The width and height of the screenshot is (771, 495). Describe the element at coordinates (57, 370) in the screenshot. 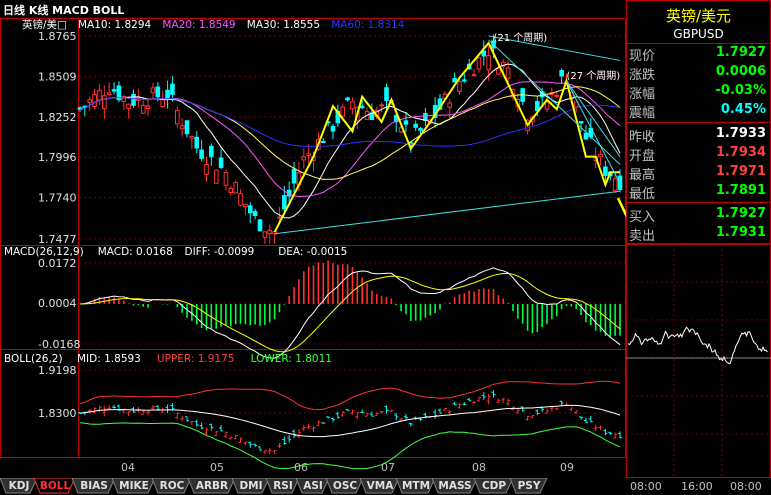

I see `y-tick-label: 1.9198` at that location.